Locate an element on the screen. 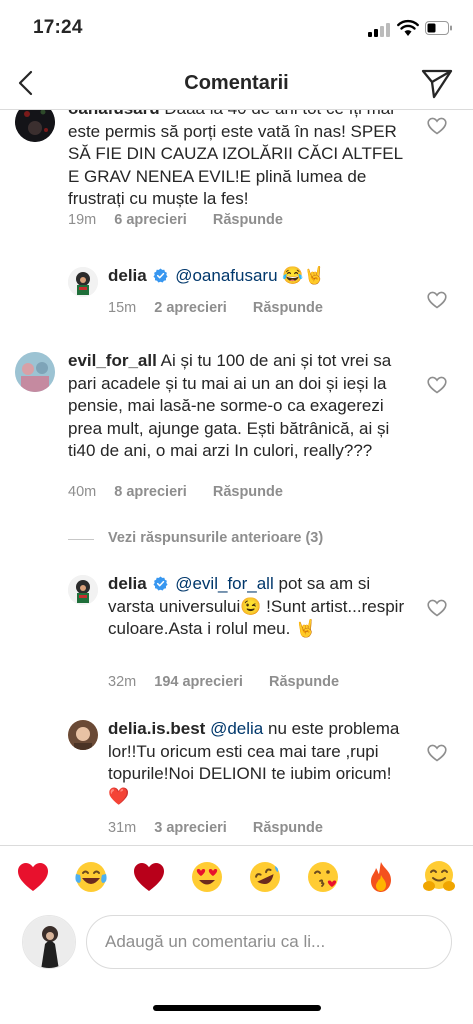  comment-time: 15m is located at coordinates (122, 308).